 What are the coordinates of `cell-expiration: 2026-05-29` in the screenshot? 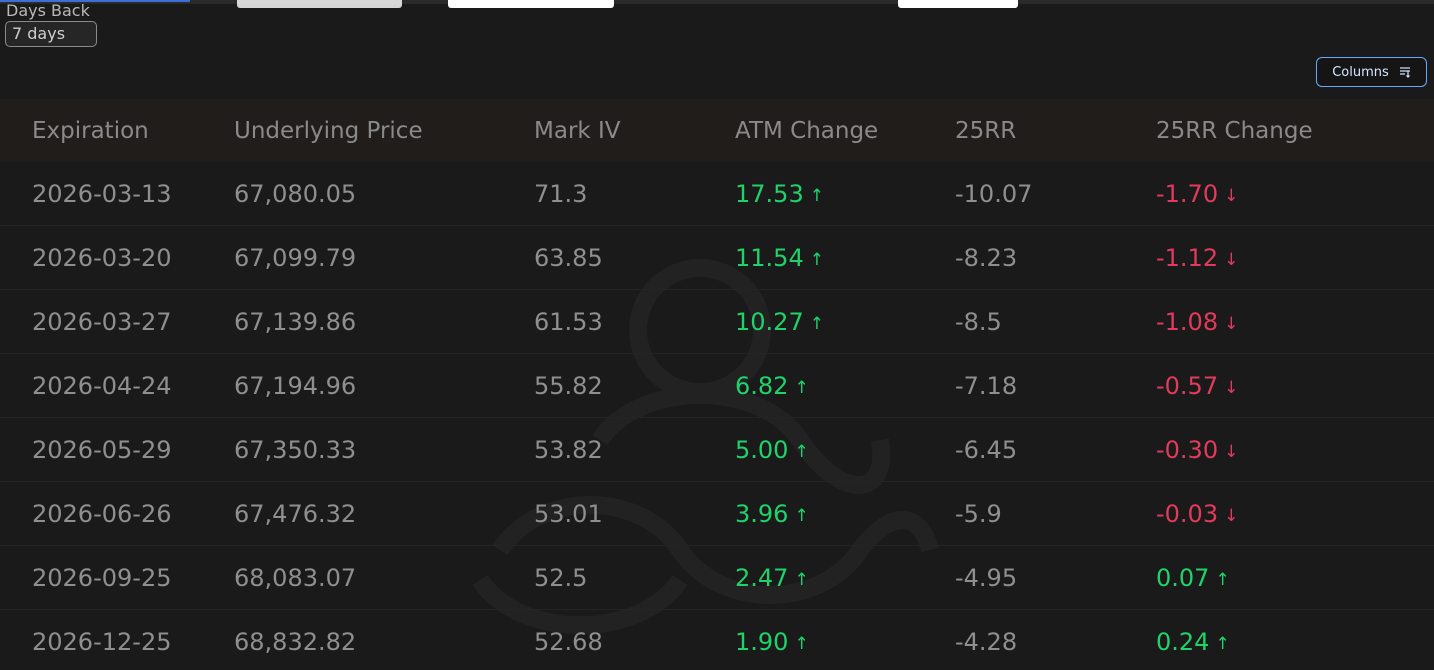 It's located at (102, 449).